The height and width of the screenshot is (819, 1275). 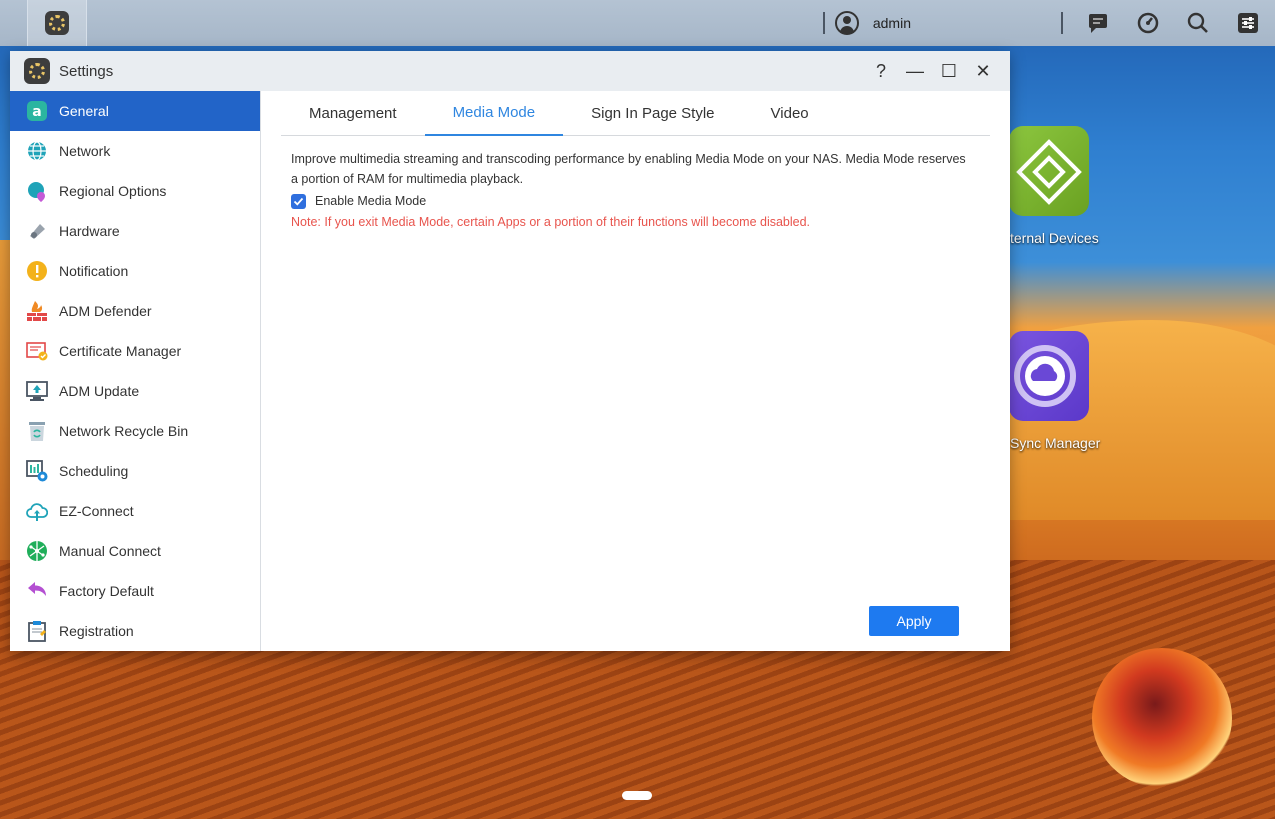 I want to click on sidebar-item-label: General, so click(x=84, y=111).